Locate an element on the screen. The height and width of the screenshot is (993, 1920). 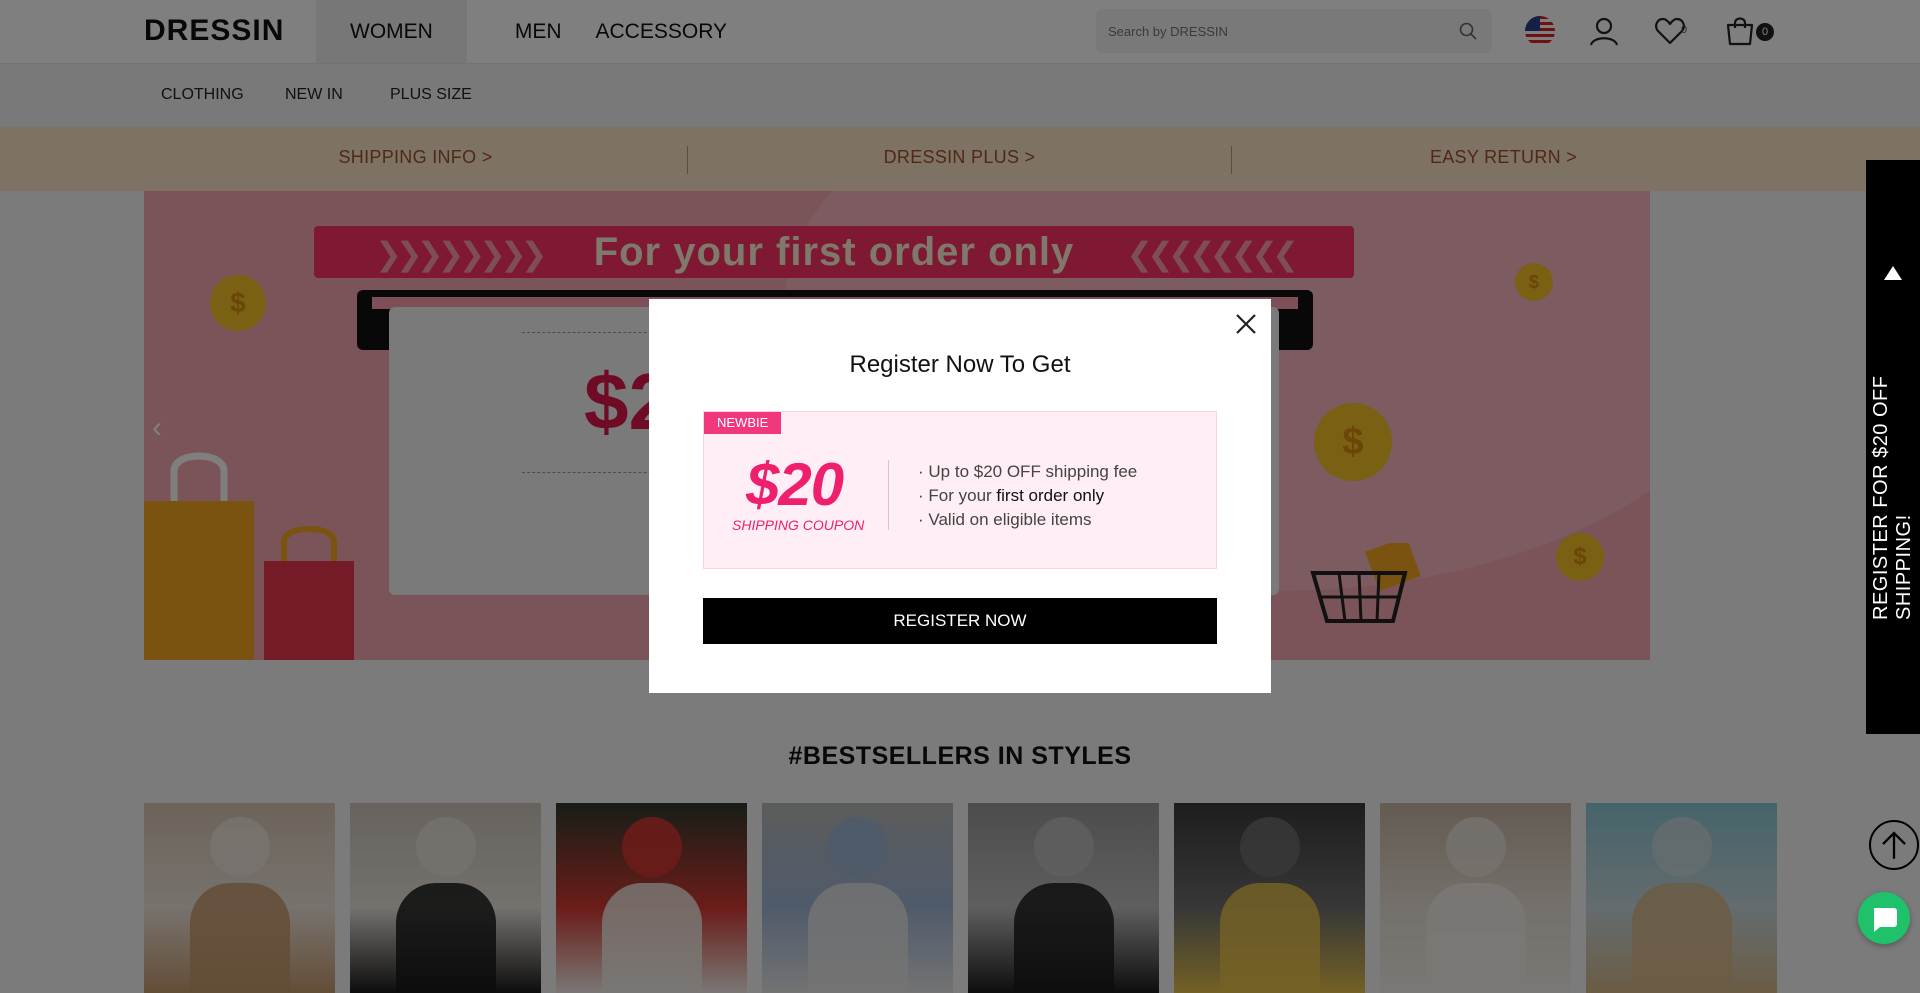
newbie-badge: NEWBIE is located at coordinates (743, 423).